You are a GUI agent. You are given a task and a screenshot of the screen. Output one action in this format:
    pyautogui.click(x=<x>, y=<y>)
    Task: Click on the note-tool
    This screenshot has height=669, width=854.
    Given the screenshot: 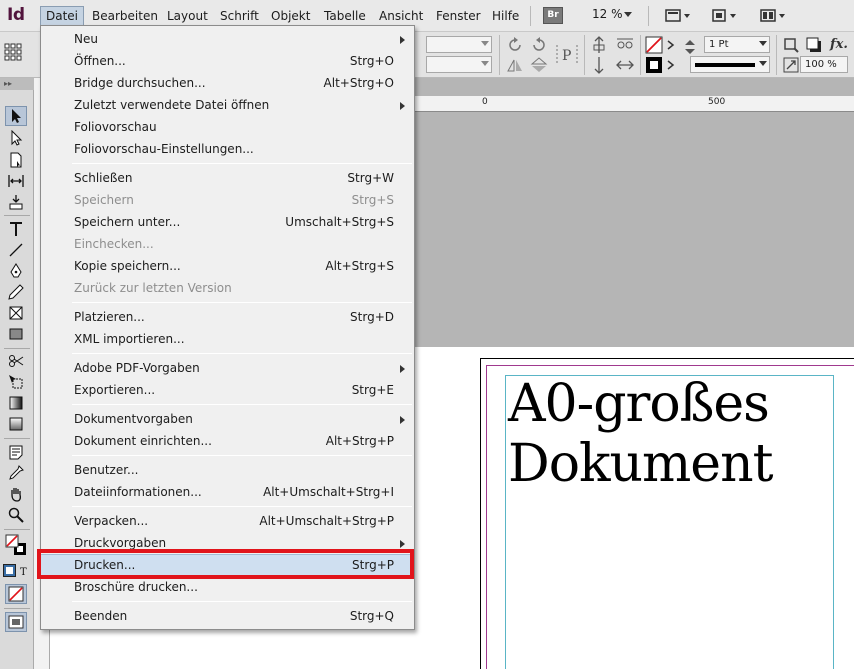 What is the action you would take?
    pyautogui.click(x=16, y=452)
    